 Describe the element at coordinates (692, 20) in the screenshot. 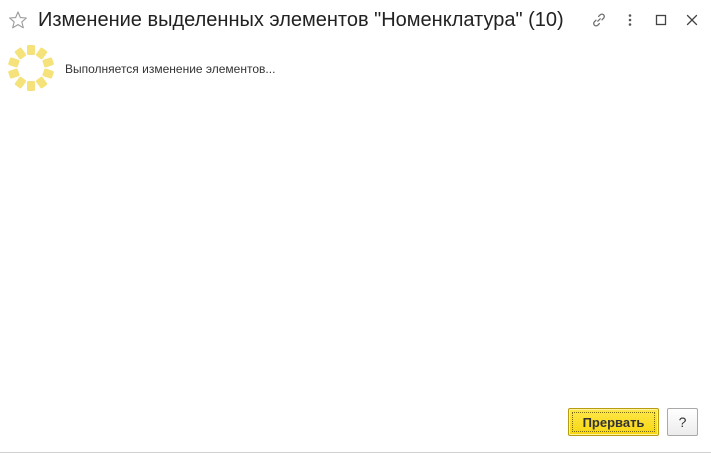

I see `close-icon` at that location.